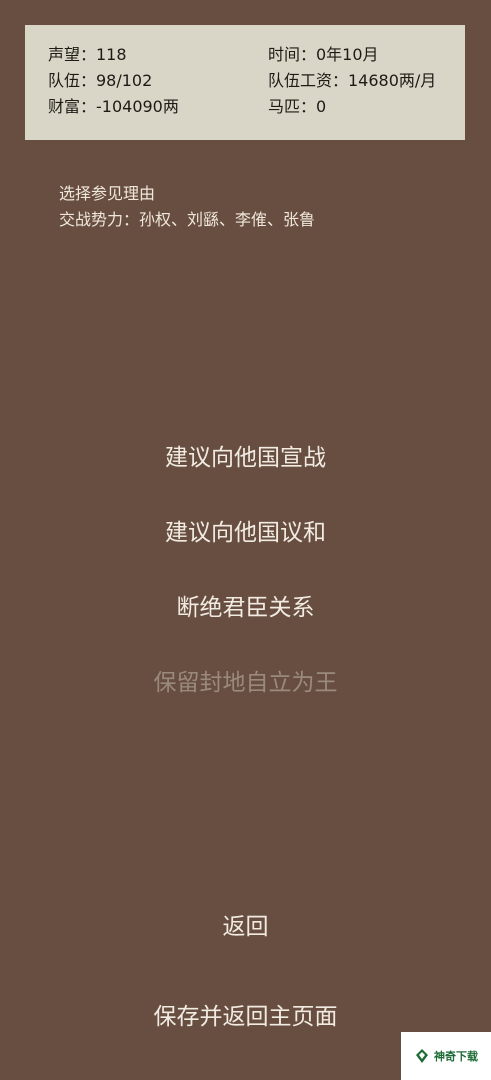  I want to click on troops-stat: 队伍：98/102, so click(100, 80).